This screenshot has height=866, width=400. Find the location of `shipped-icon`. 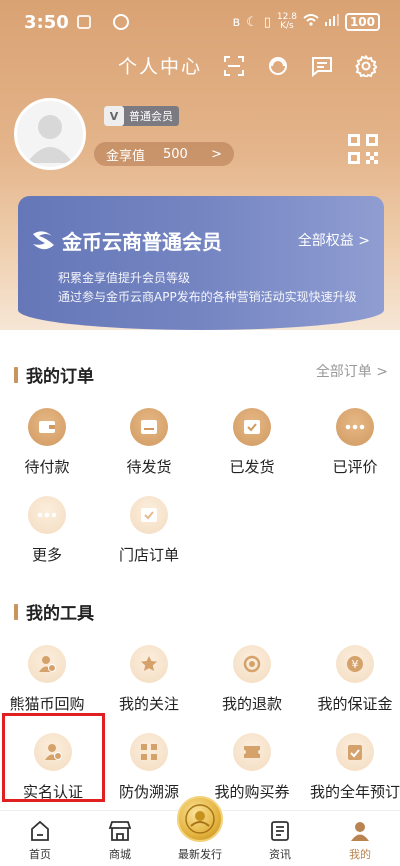

shipped-icon is located at coordinates (252, 427).